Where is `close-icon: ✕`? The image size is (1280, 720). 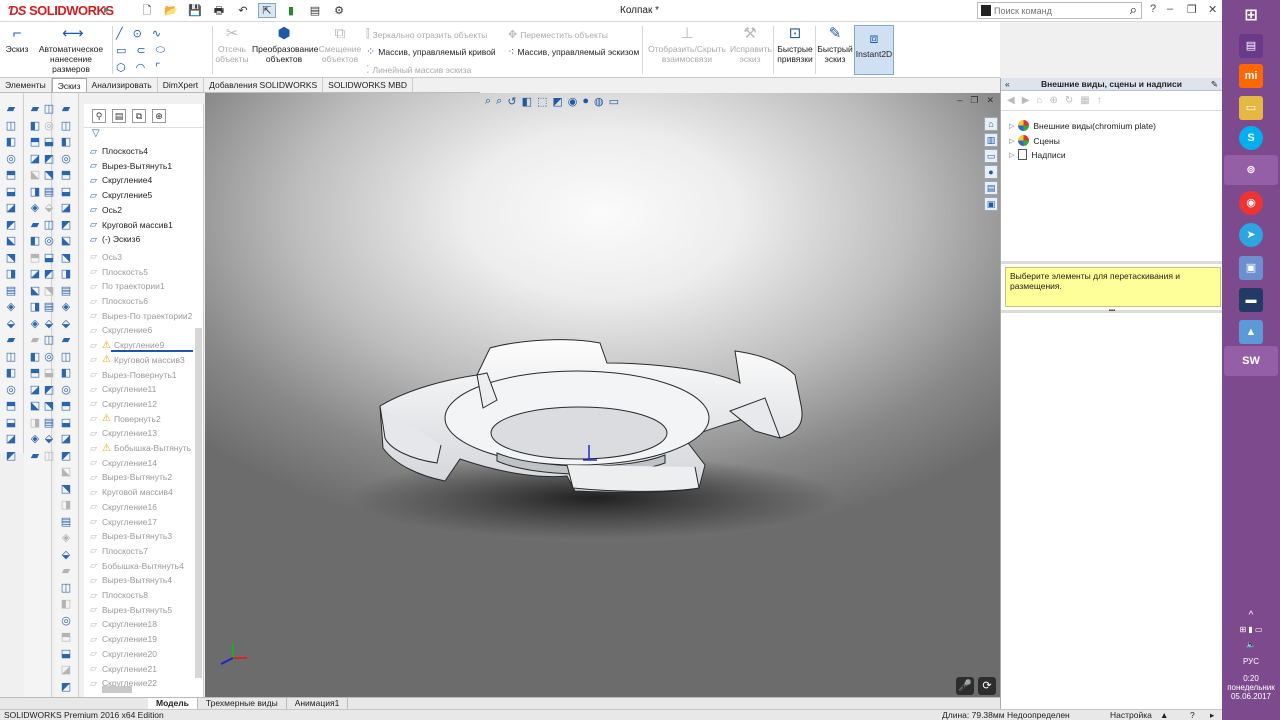 close-icon: ✕ is located at coordinates (1212, 9).